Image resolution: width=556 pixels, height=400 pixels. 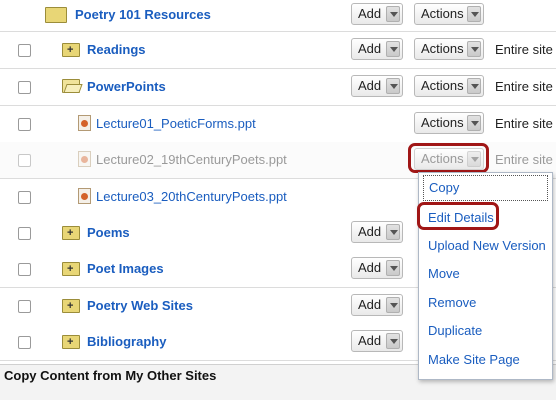 I want to click on menu-item-remove: Remove, so click(x=452, y=302).